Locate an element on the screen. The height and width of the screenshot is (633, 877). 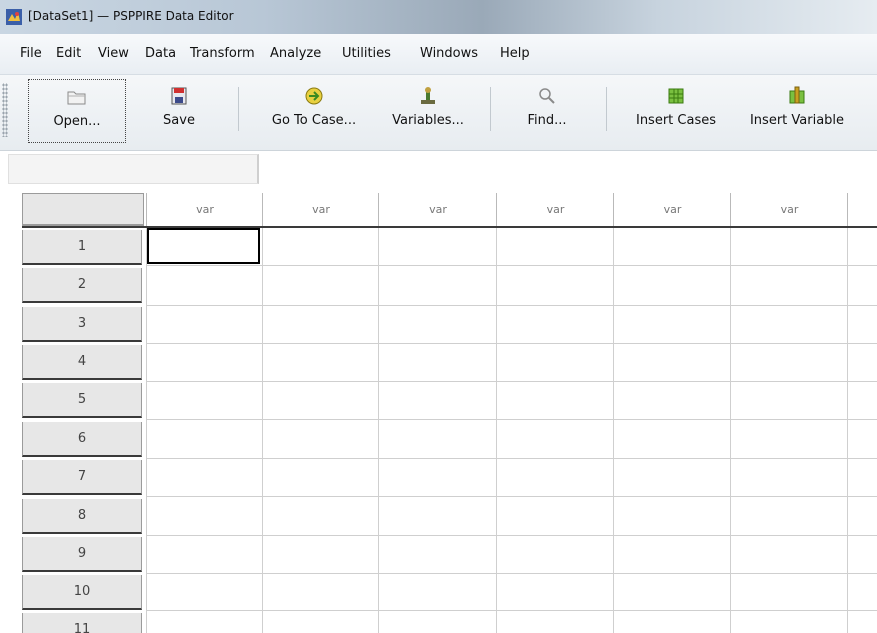
row-header: 1 is located at coordinates (82, 247).